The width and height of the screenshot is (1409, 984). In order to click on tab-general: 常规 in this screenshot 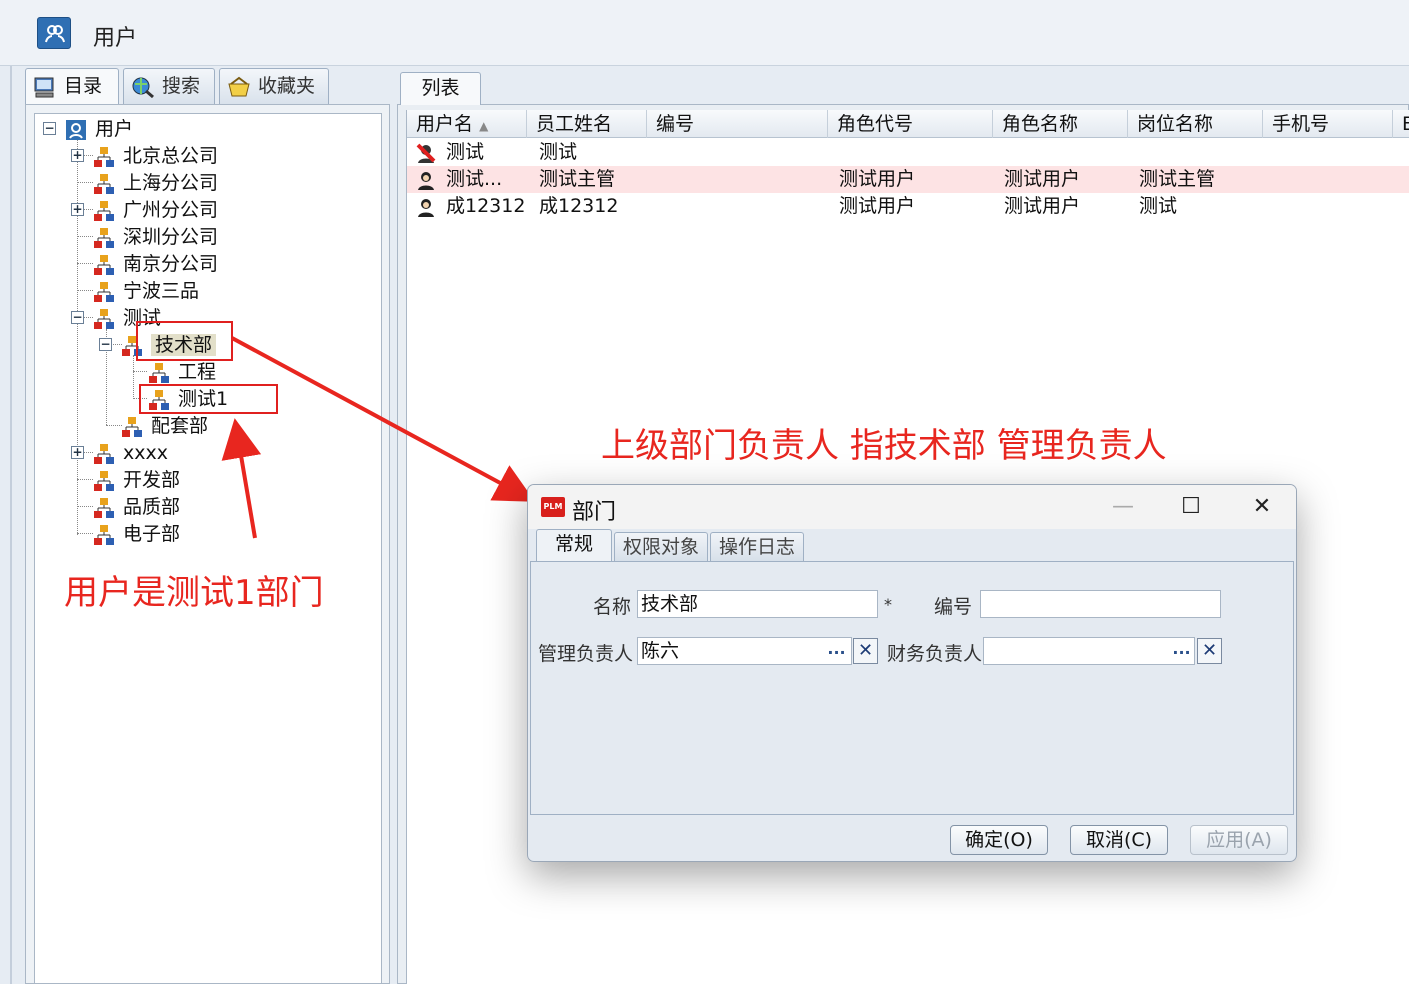, I will do `click(574, 546)`.